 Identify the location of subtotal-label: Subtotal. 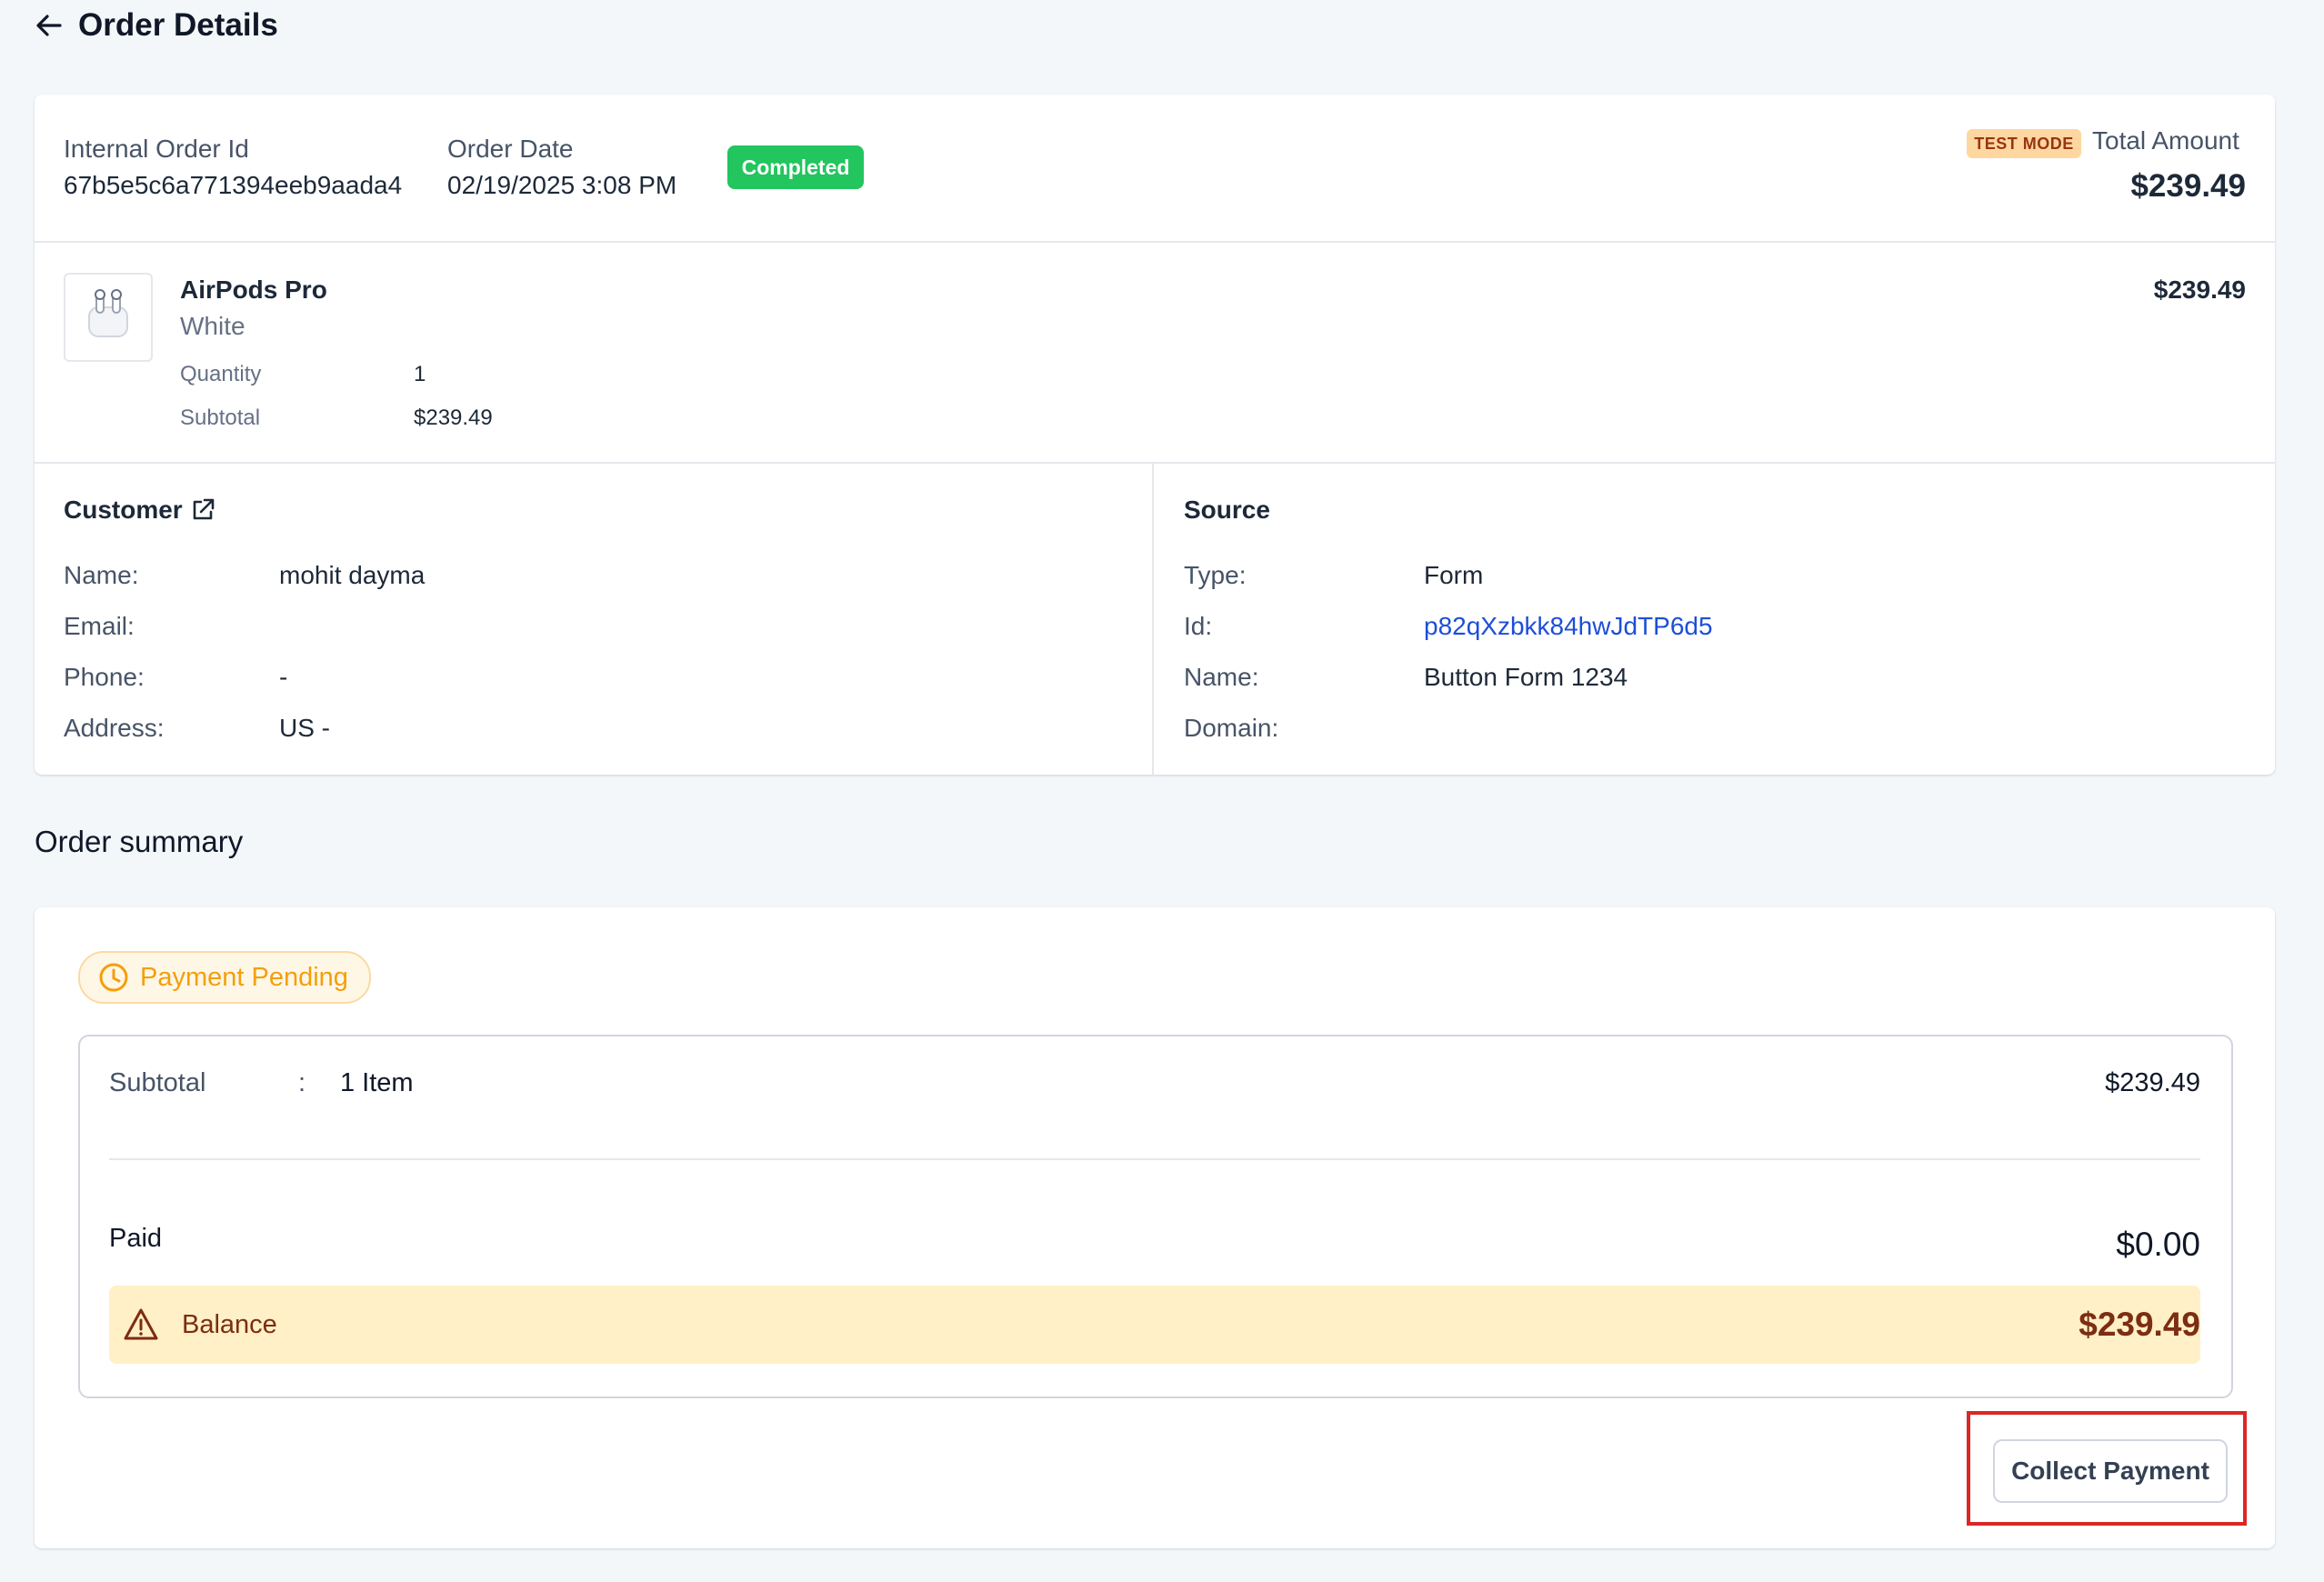
(220, 418).